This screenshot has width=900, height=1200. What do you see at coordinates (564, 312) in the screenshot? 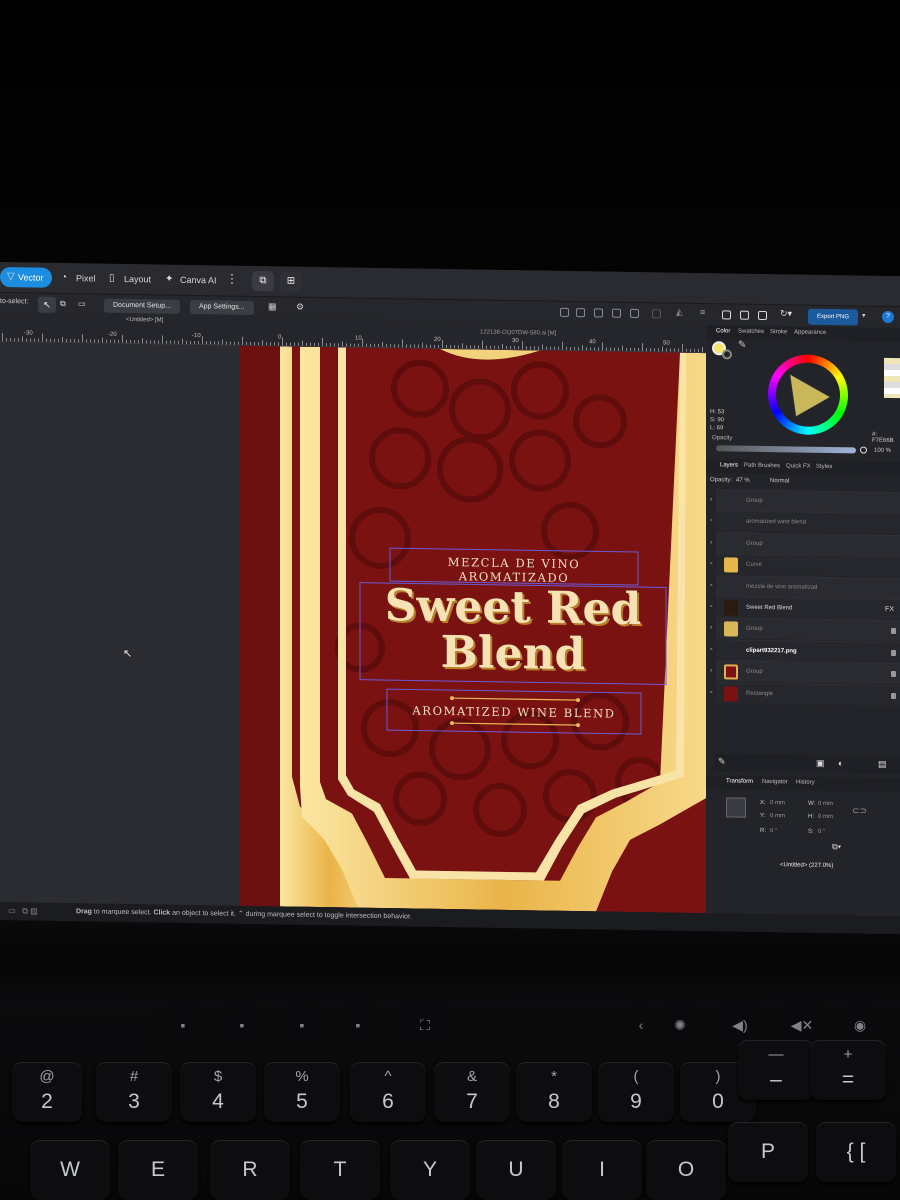
I see `boolean-add-icon` at bounding box center [564, 312].